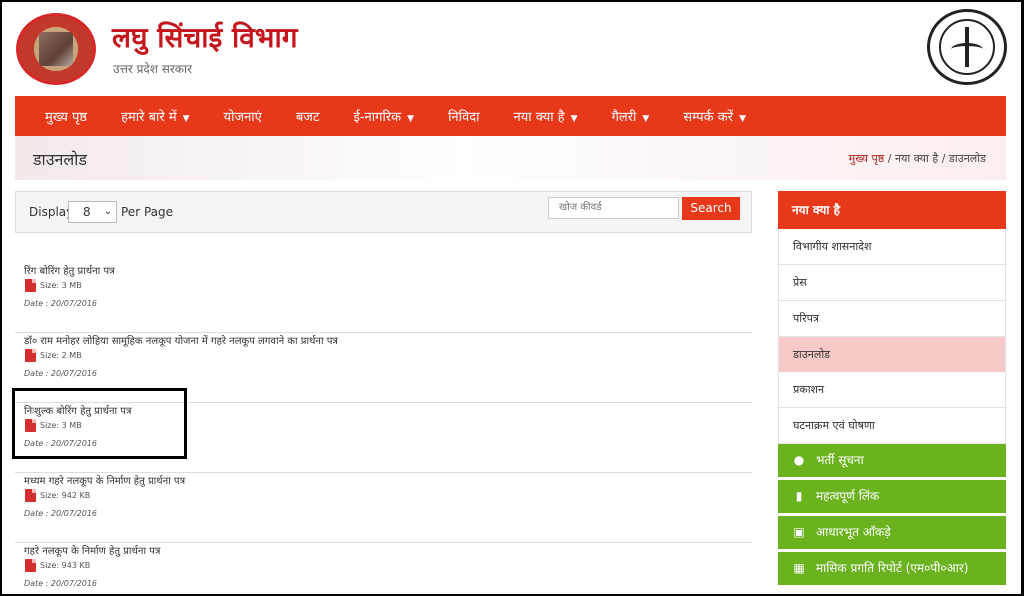 The height and width of the screenshot is (596, 1024). Describe the element at coordinates (892, 426) in the screenshot. I see `sidebar-item-events: घटनाक्रम एवं घोषणा` at that location.